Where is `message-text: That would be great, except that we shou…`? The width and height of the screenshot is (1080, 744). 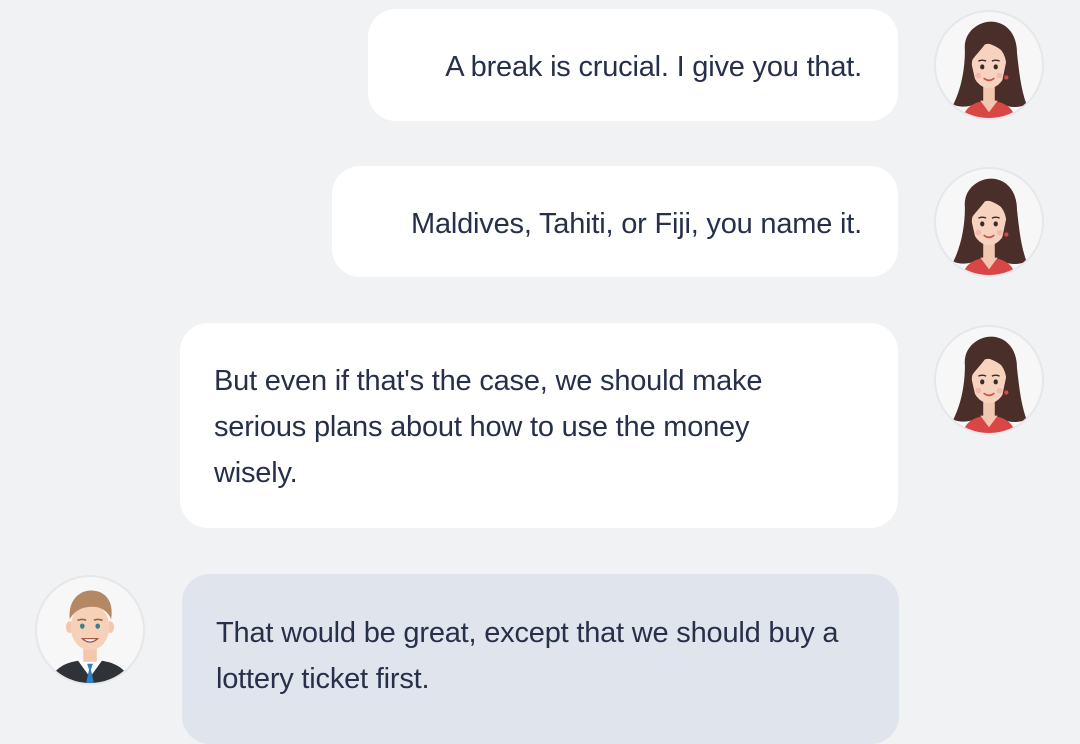
message-text: That would be great, except that we shou… is located at coordinates (527, 656).